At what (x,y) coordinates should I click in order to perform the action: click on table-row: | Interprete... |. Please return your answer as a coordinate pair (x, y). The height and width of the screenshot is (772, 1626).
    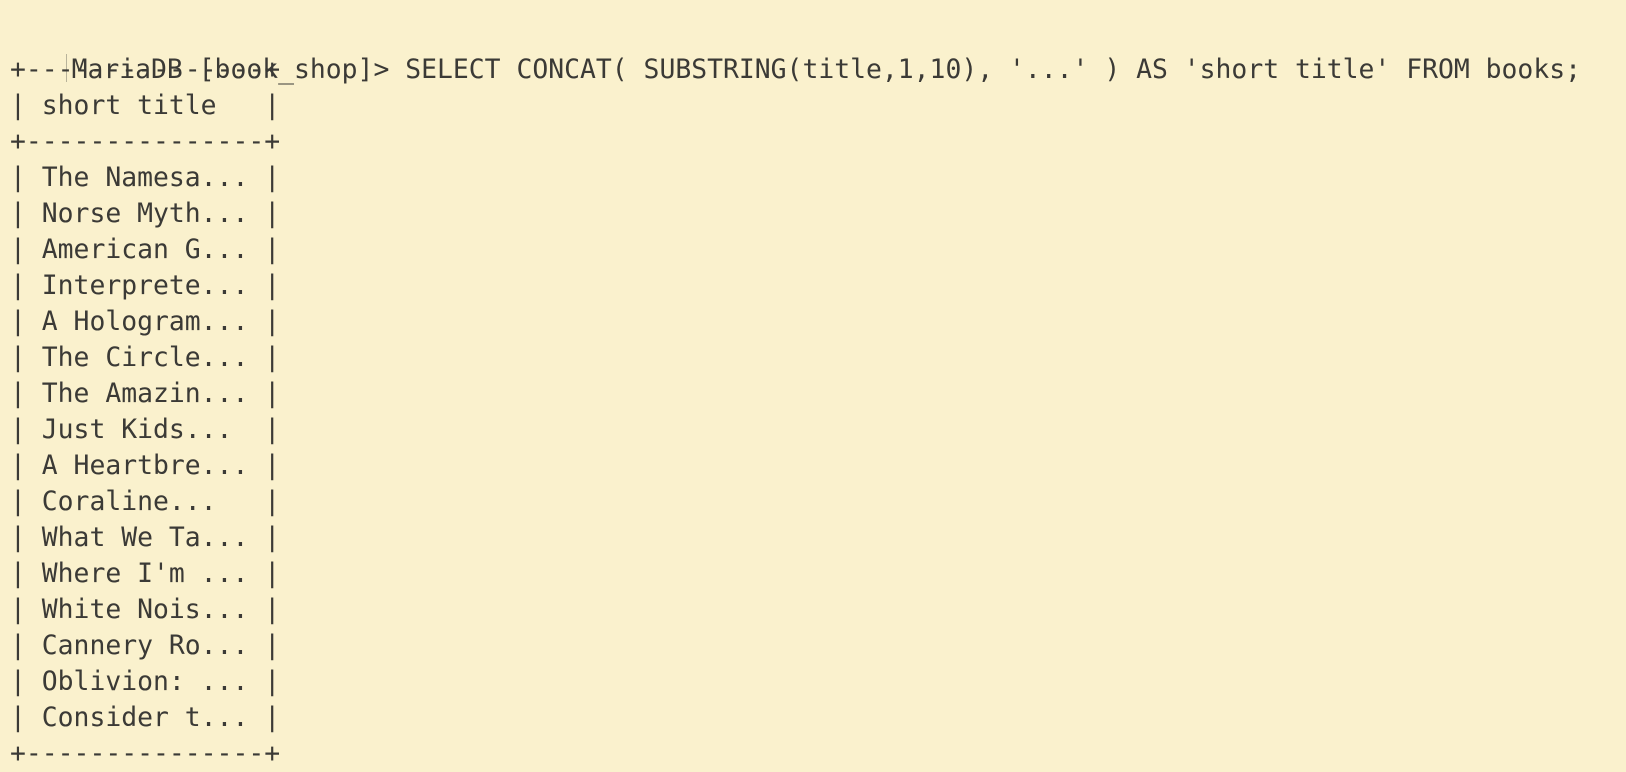
    Looking at the image, I should click on (145, 285).